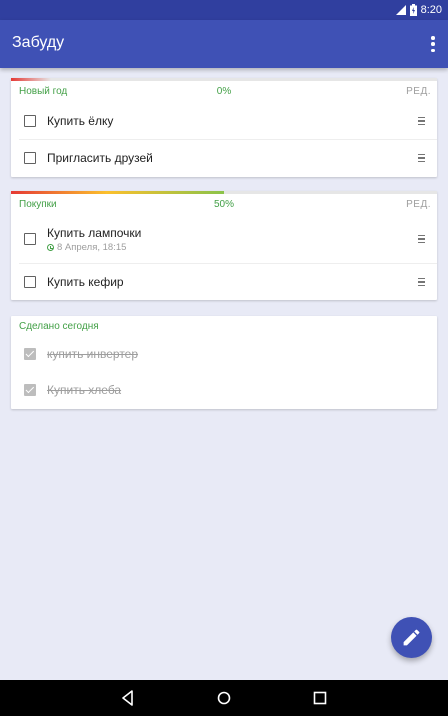  Describe the element at coordinates (59, 326) in the screenshot. I see `done-today-title: Сделано сегодня` at that location.